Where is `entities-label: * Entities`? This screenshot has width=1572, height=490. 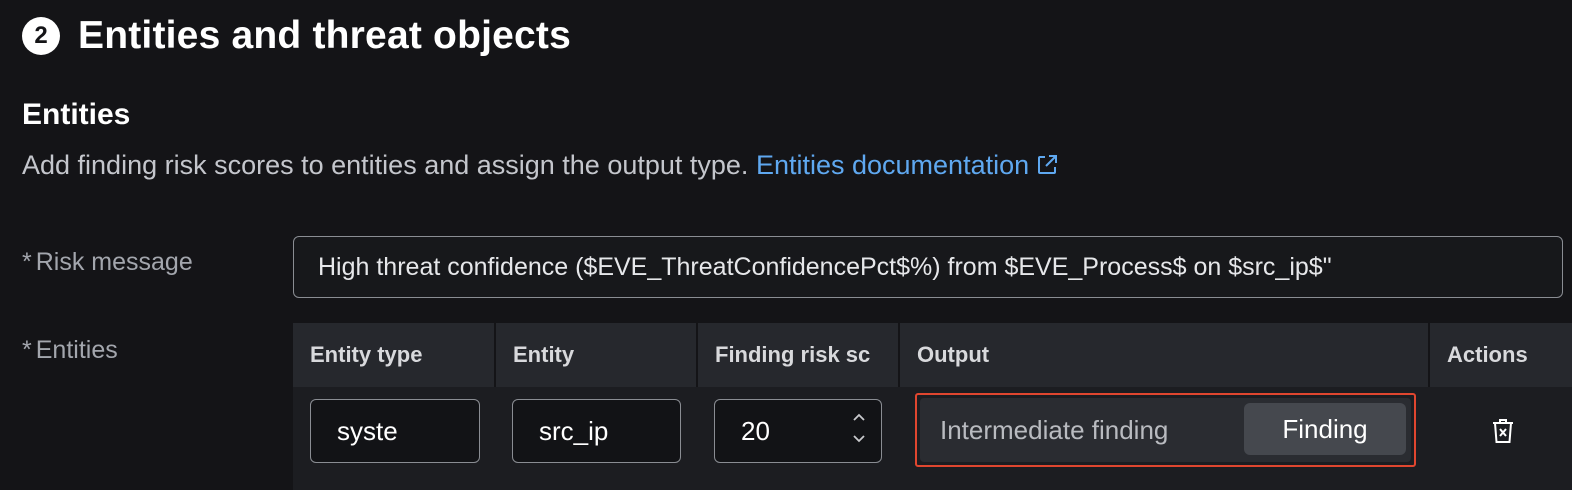
entities-label: * Entities is located at coordinates (70, 350).